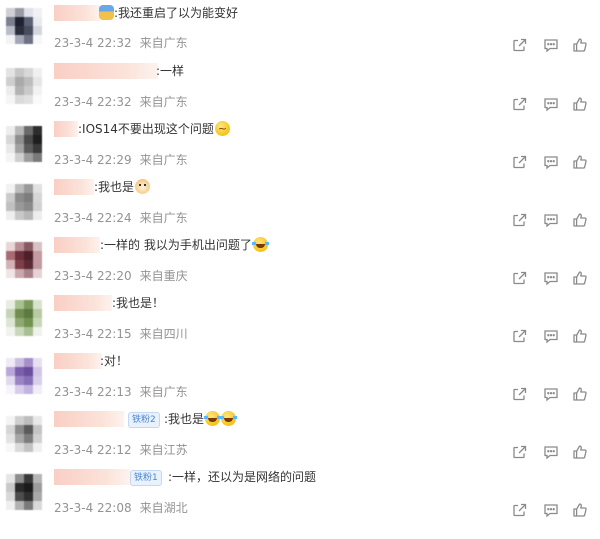 Image resolution: width=600 pixels, height=539 pixels. I want to click on comment-item: :对！ 23-3-4 22:13 来自广东, so click(300, 377).